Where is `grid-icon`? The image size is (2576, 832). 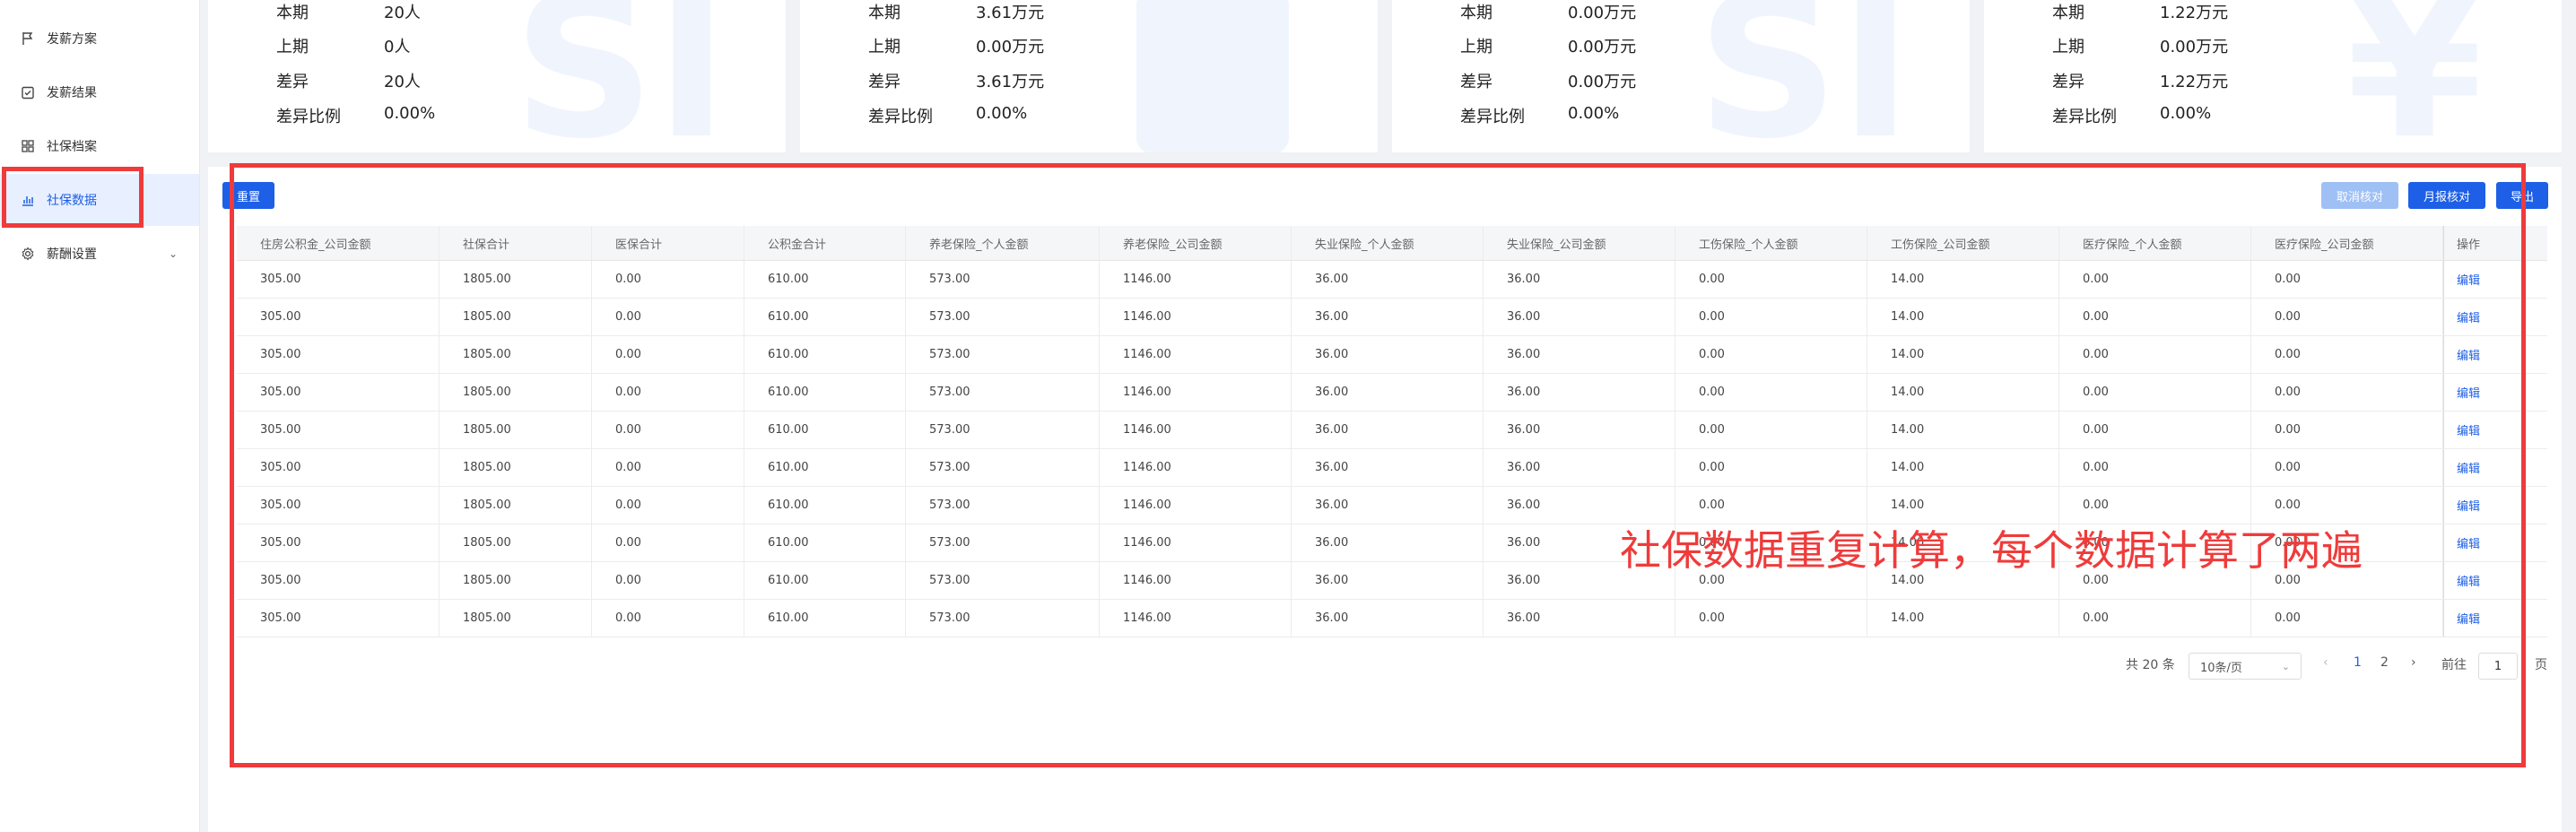 grid-icon is located at coordinates (28, 146).